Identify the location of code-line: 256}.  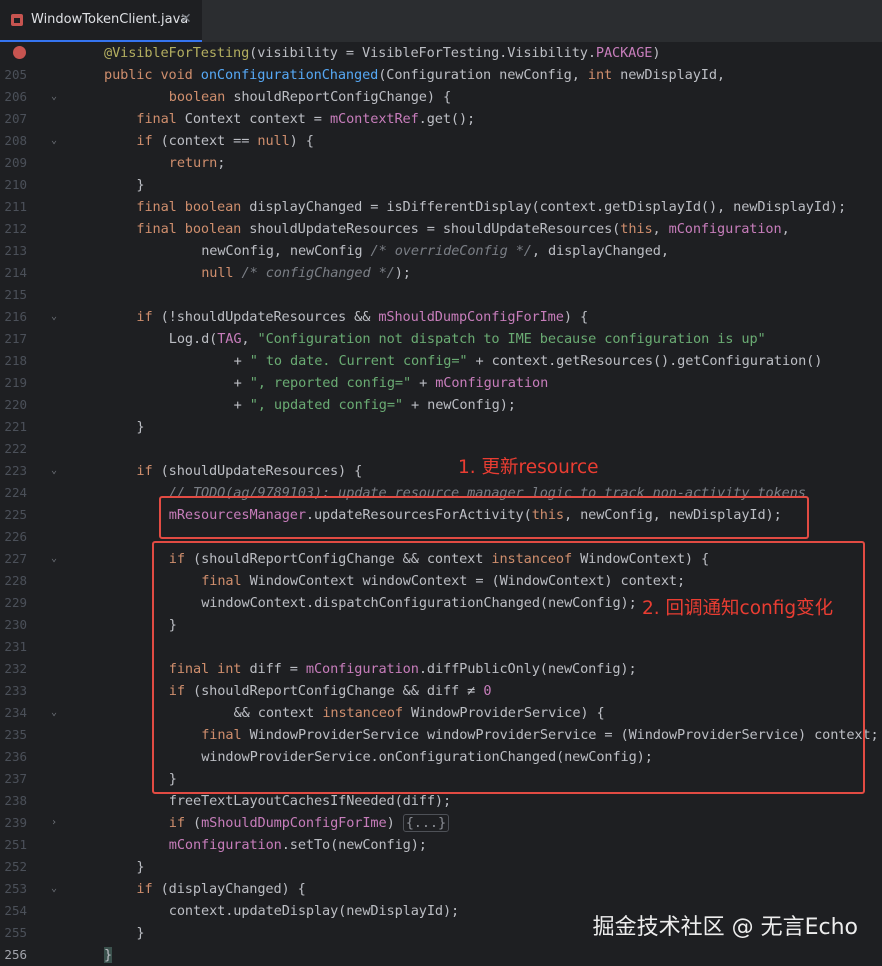
(441, 955).